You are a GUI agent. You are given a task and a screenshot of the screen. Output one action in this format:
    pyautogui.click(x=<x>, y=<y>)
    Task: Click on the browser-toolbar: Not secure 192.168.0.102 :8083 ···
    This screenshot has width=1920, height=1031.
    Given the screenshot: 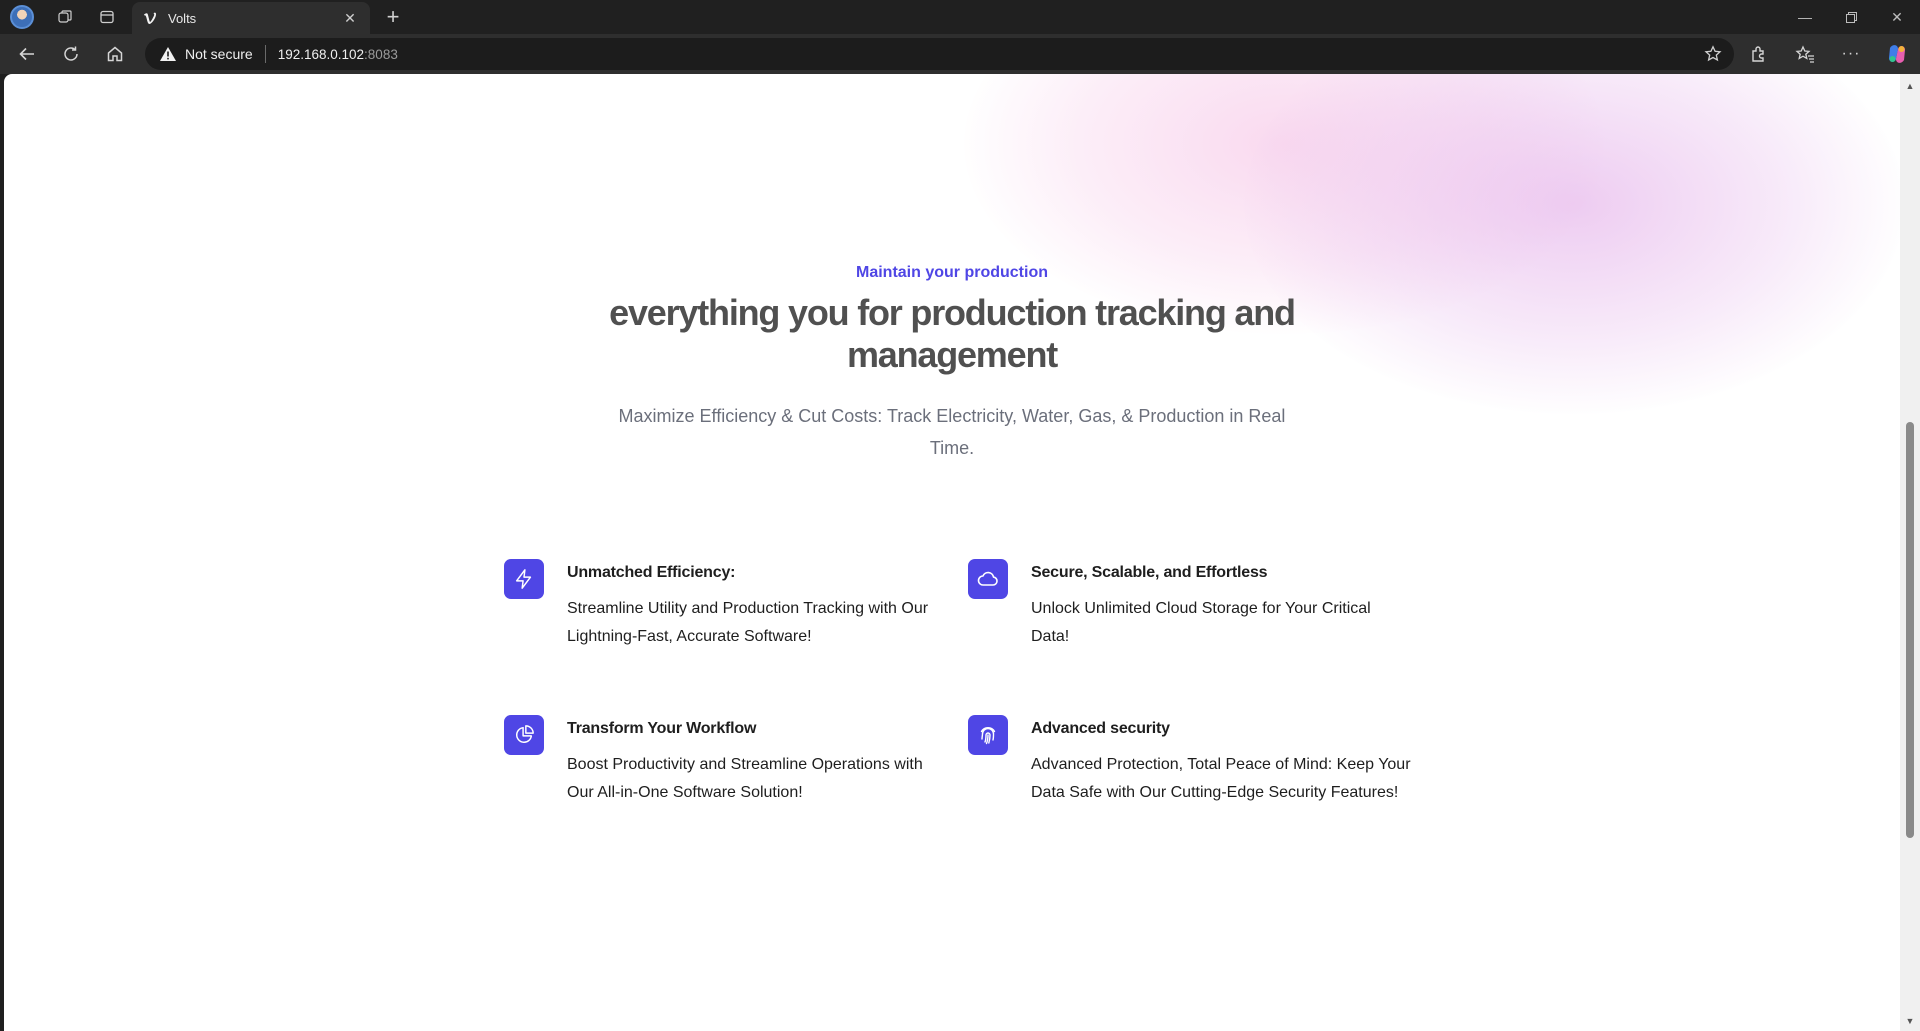 What is the action you would take?
    pyautogui.click(x=960, y=54)
    